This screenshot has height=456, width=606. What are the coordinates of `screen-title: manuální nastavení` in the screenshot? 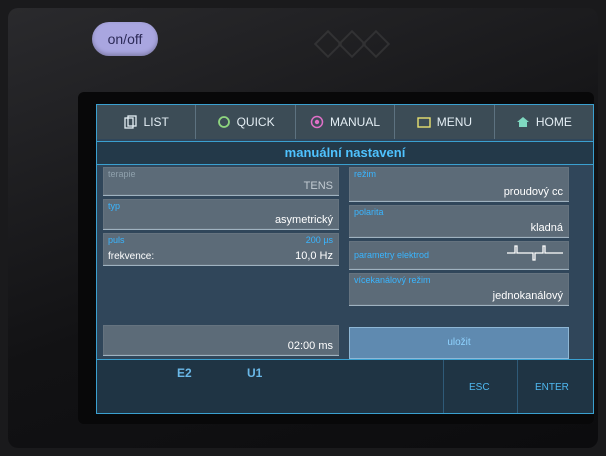 It's located at (345, 152).